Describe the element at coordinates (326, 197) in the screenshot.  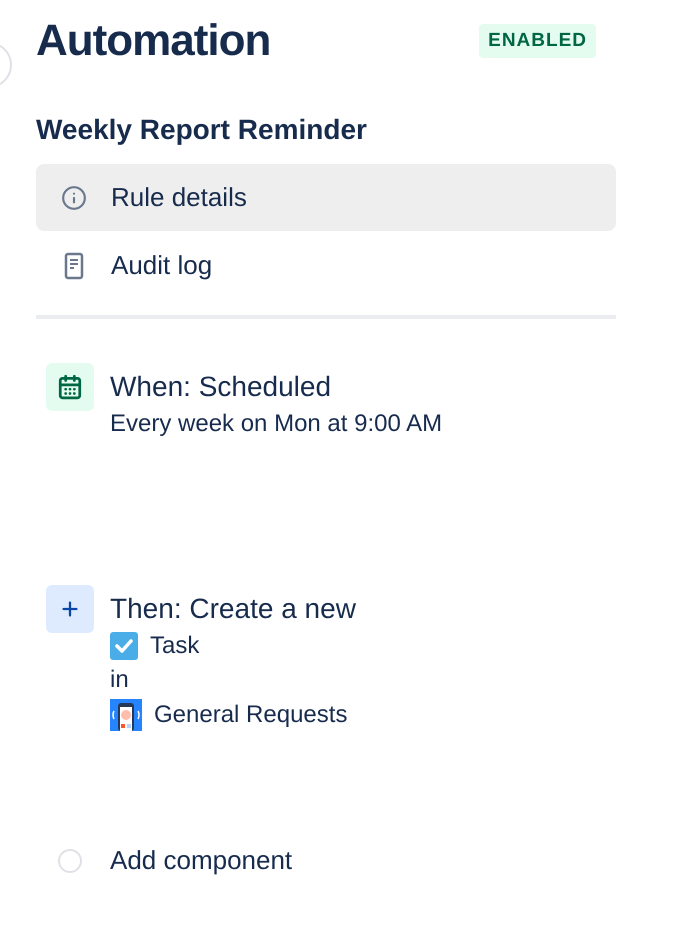
I see `nav-item: Rule details` at that location.